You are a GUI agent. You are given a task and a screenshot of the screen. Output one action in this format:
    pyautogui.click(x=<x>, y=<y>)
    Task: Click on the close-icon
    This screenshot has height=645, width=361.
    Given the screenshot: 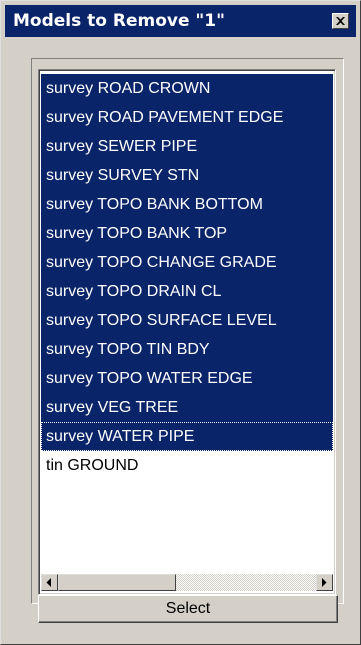 What is the action you would take?
    pyautogui.click(x=340, y=21)
    